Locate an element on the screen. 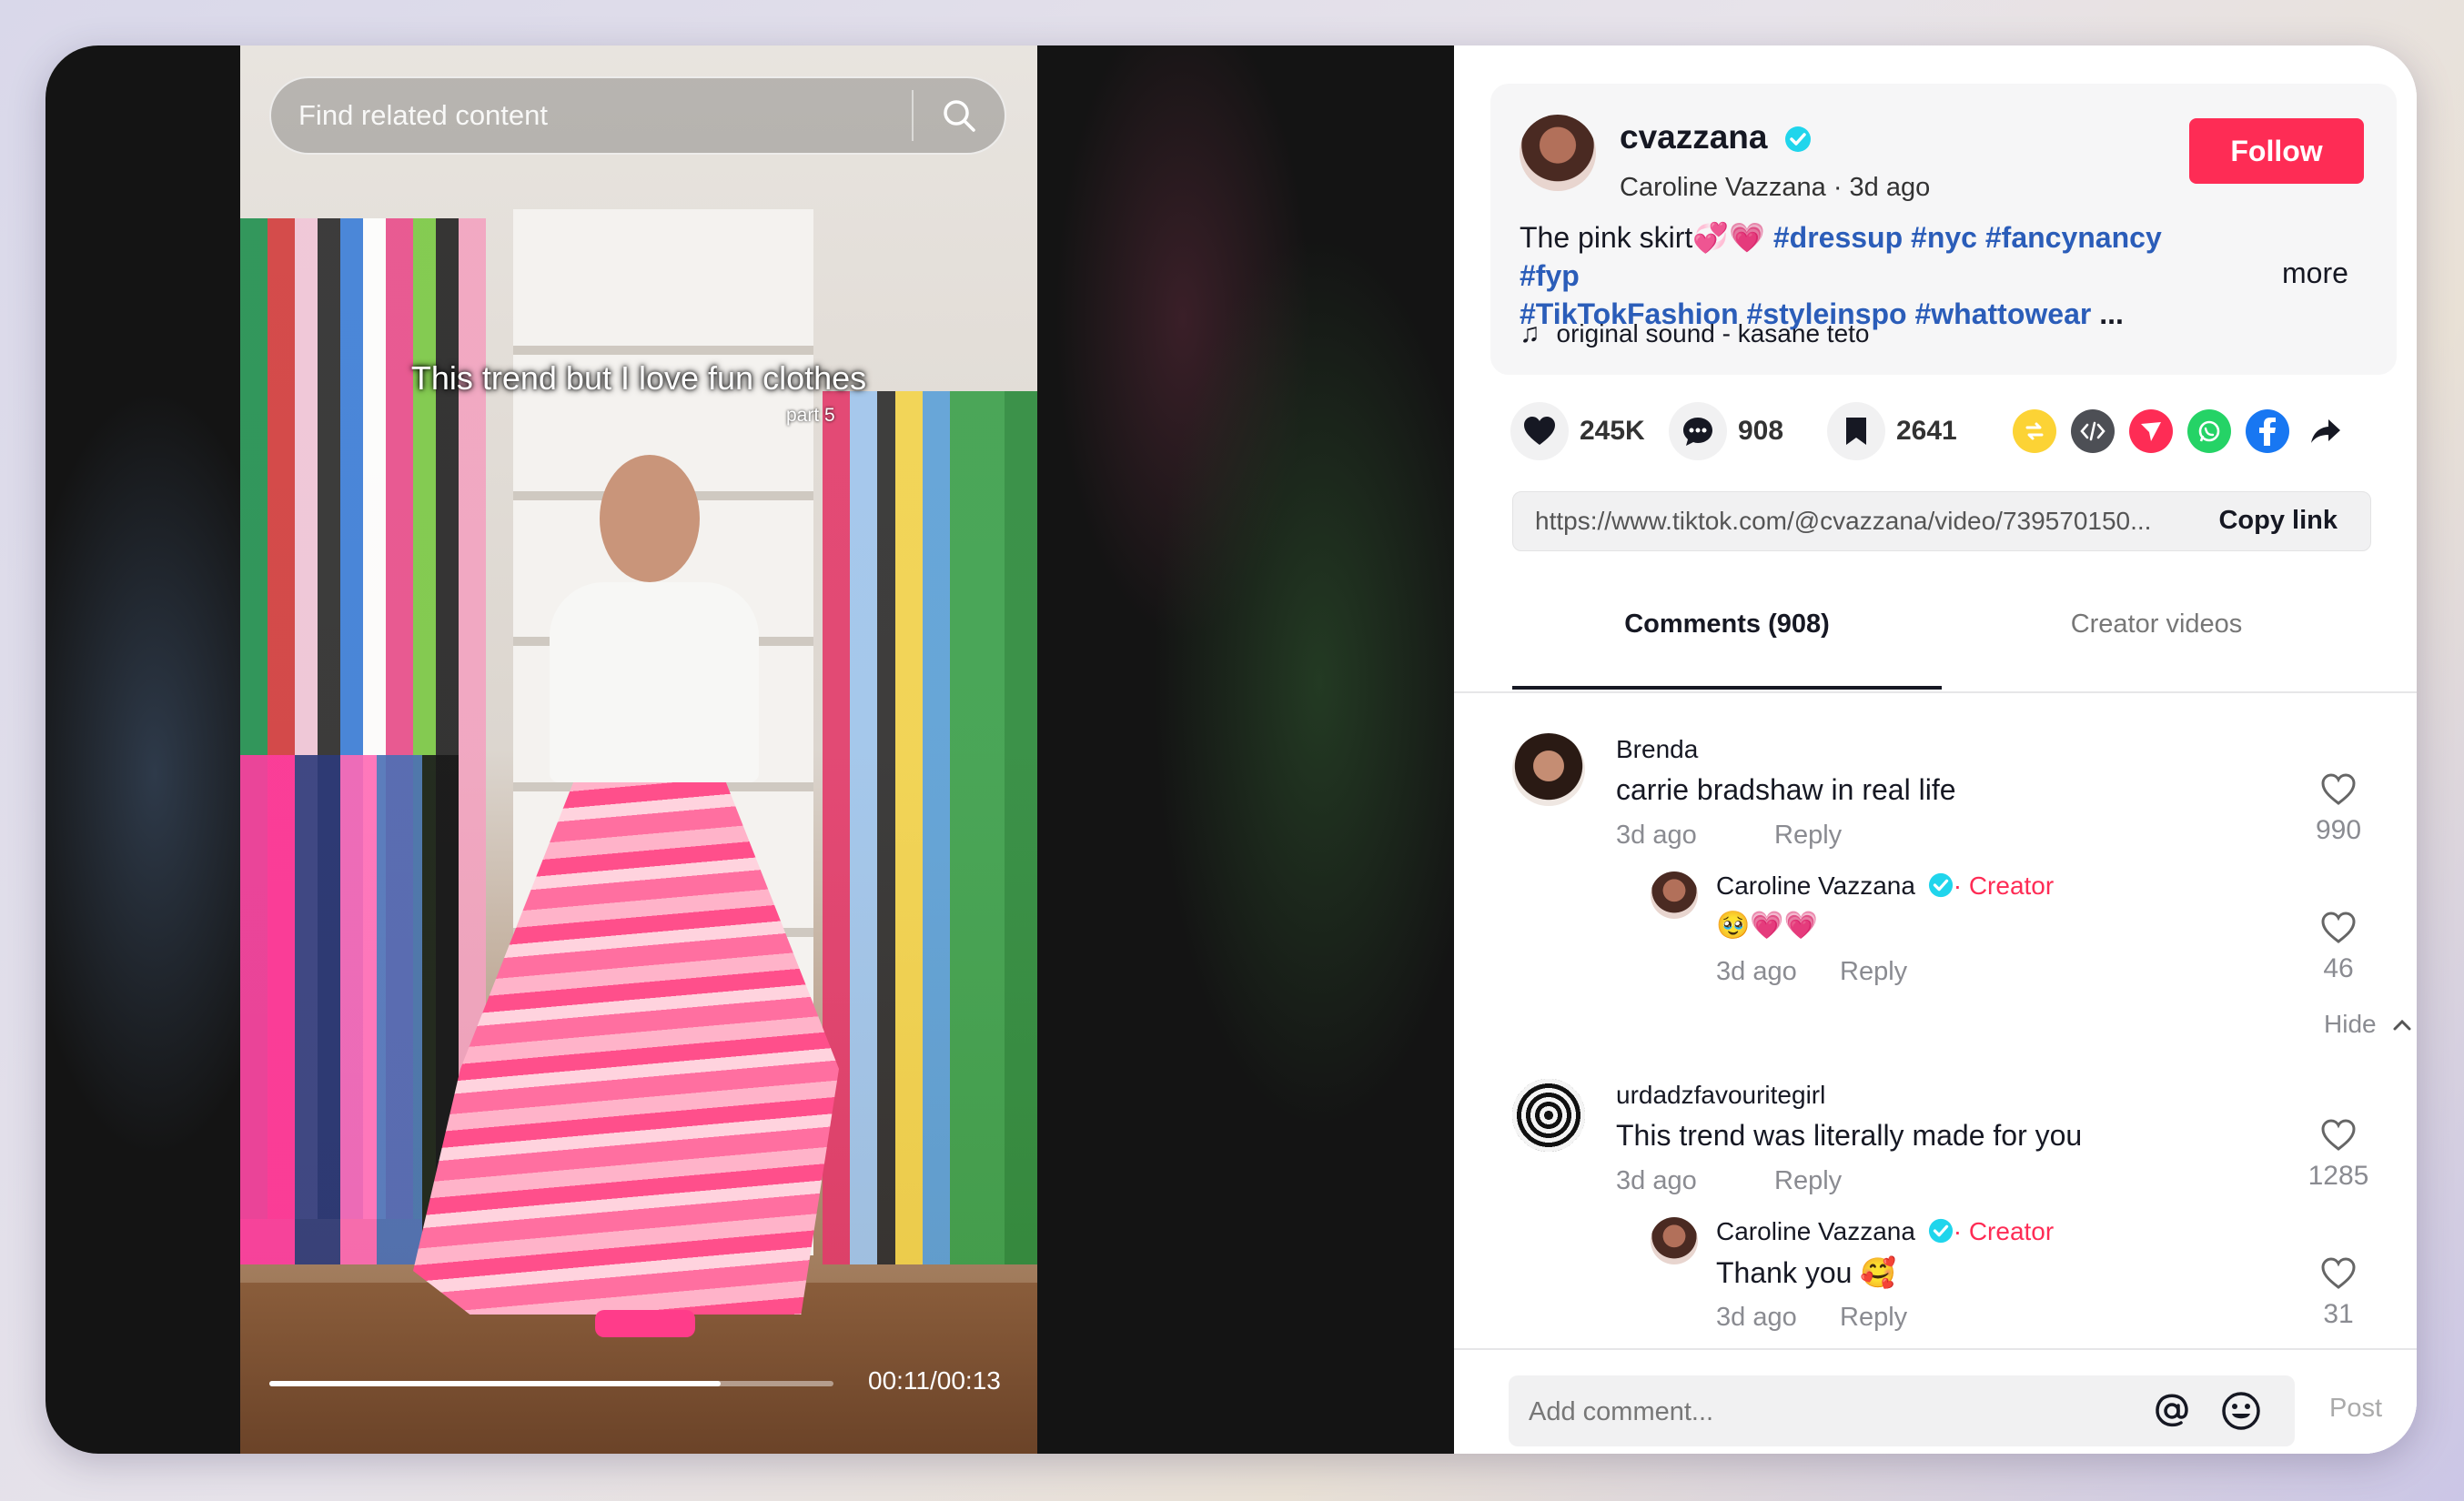  hashtag-link: #fancynancy is located at coordinates (2074, 237).